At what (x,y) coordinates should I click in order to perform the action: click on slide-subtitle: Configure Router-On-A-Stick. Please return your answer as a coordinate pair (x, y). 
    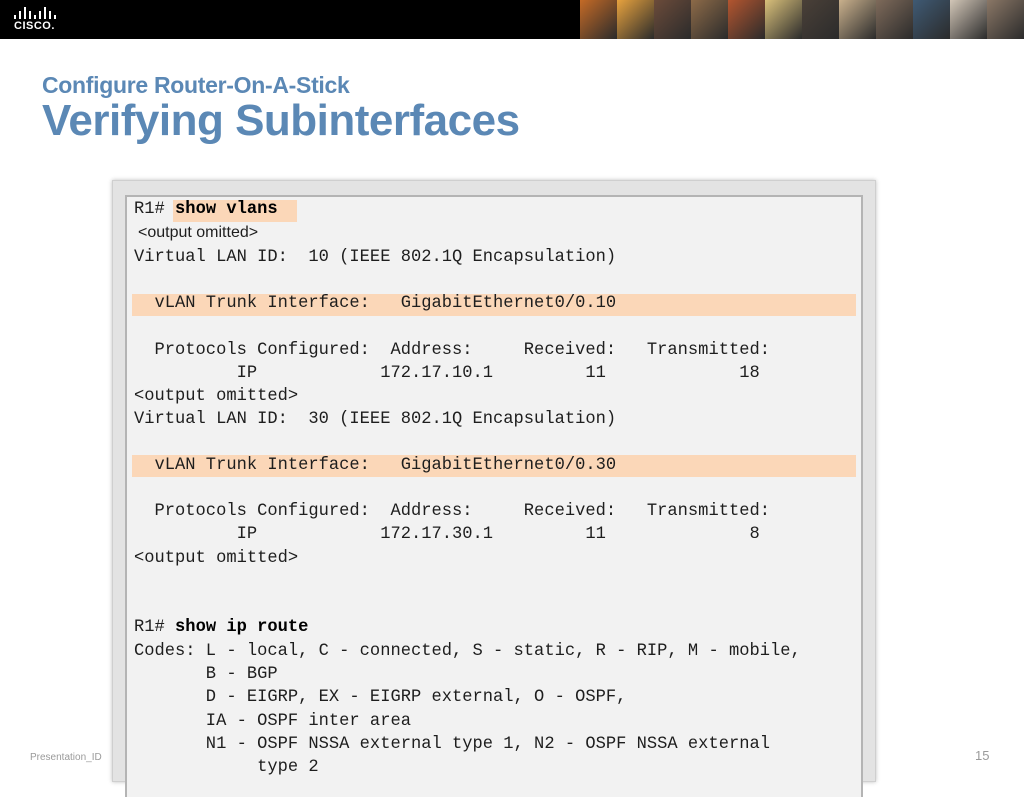
    Looking at the image, I should click on (196, 85).